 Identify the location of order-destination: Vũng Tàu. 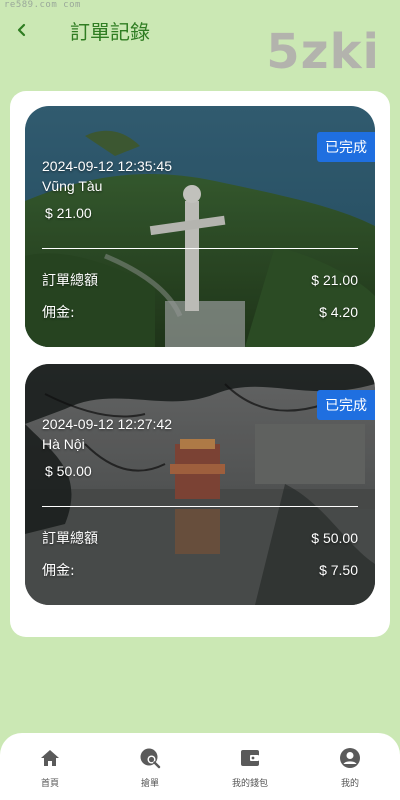
(72, 186).